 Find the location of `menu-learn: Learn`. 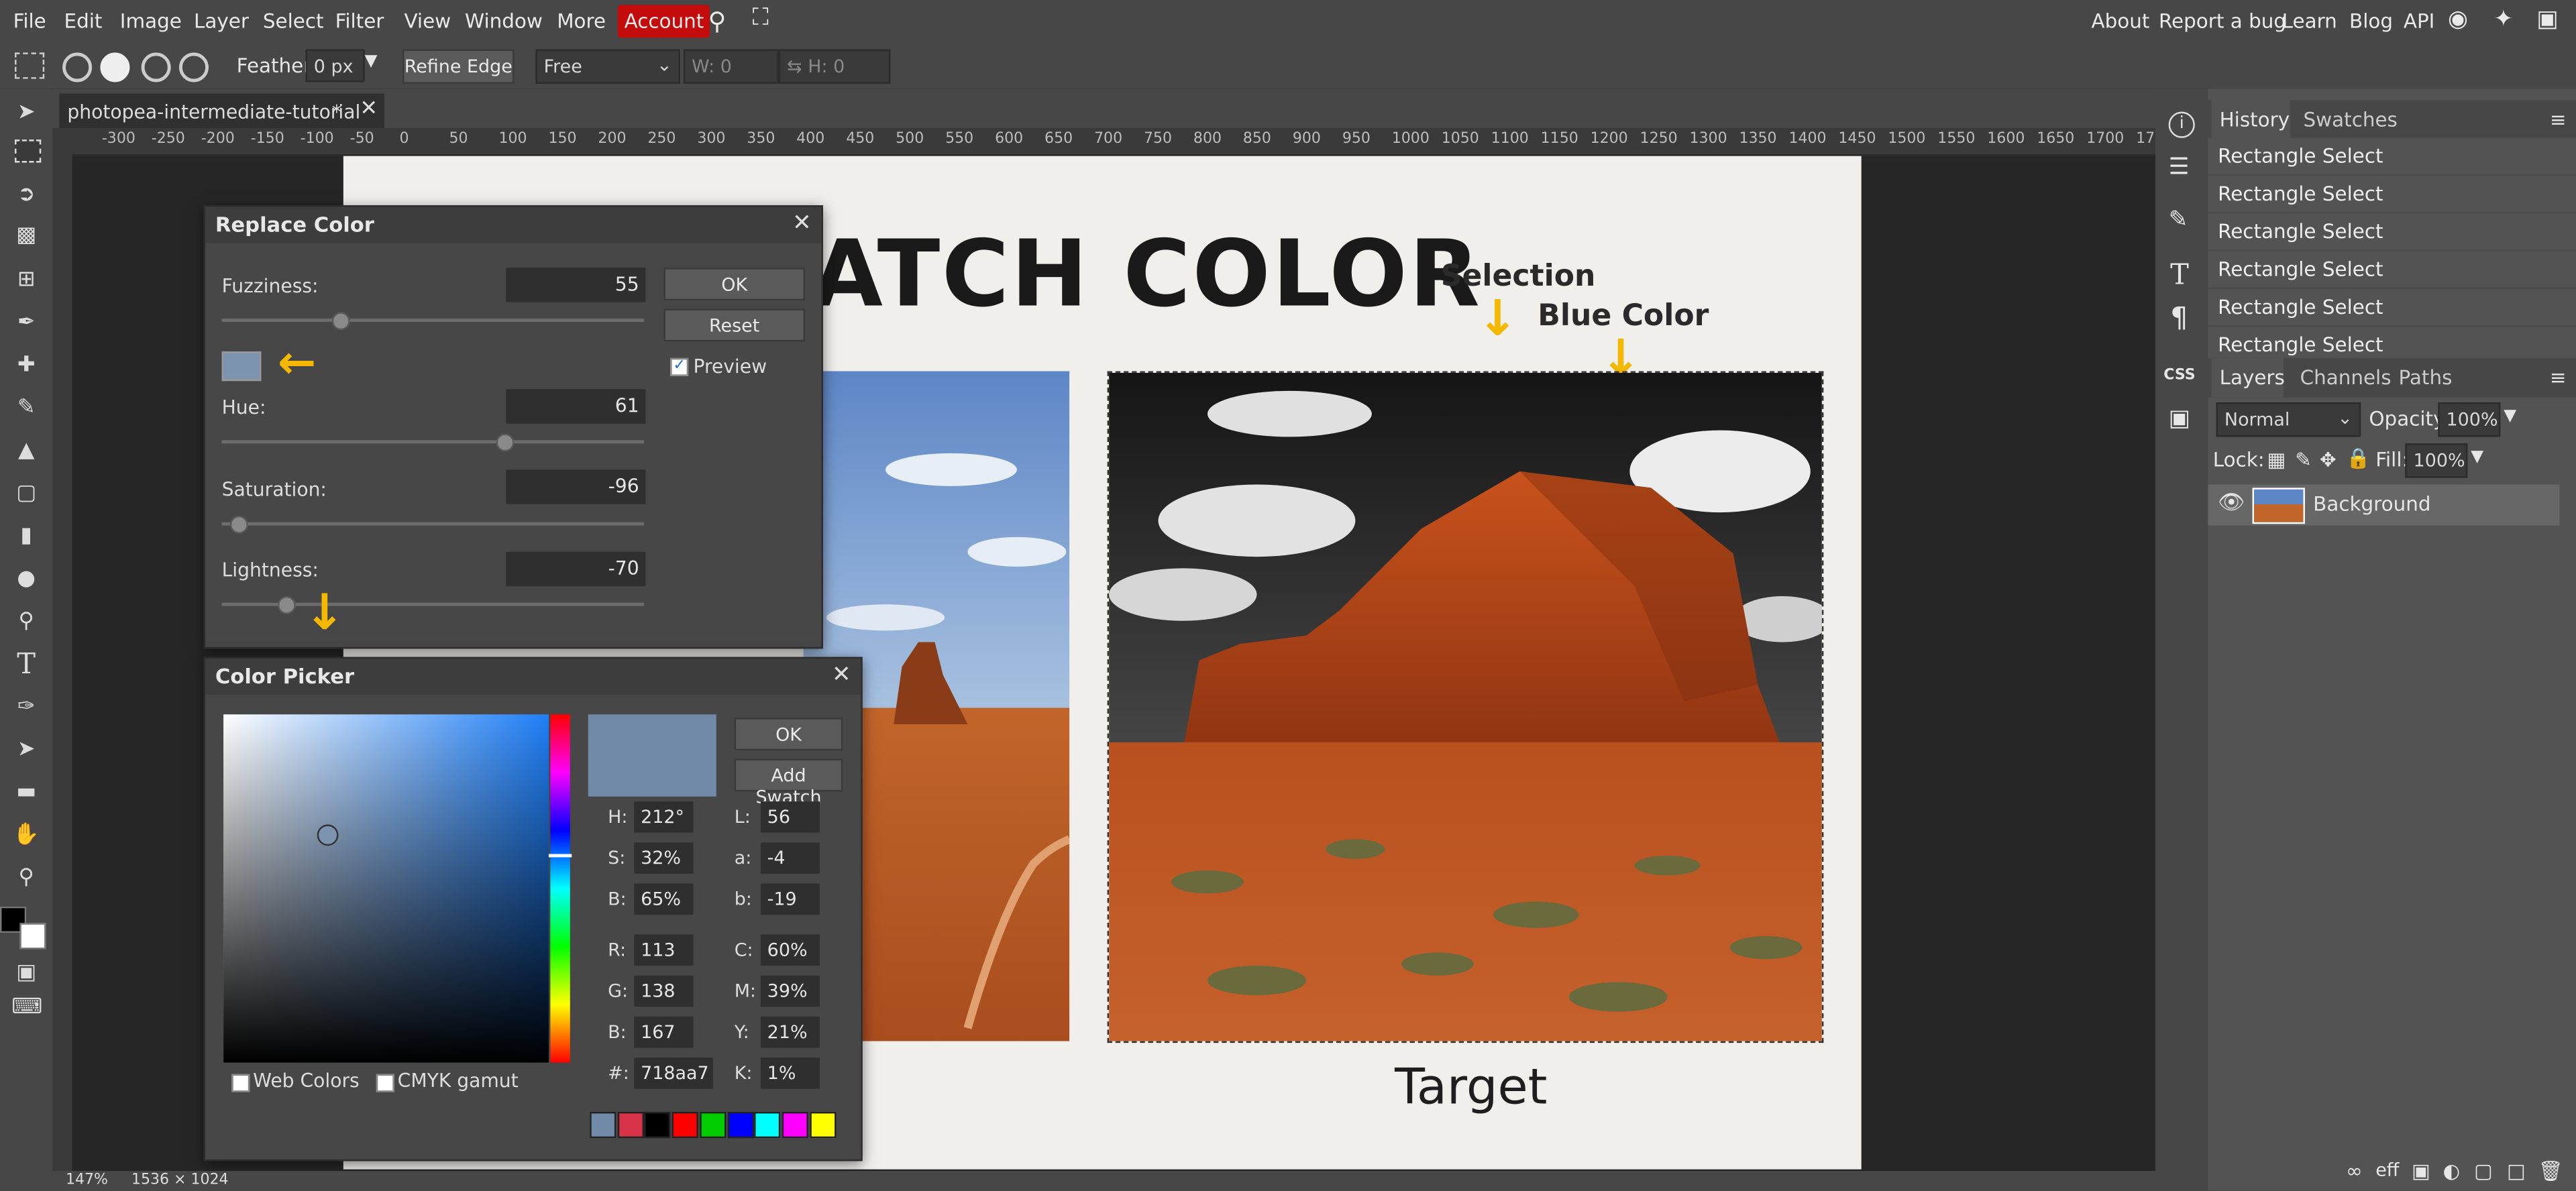

menu-learn: Learn is located at coordinates (2309, 22).